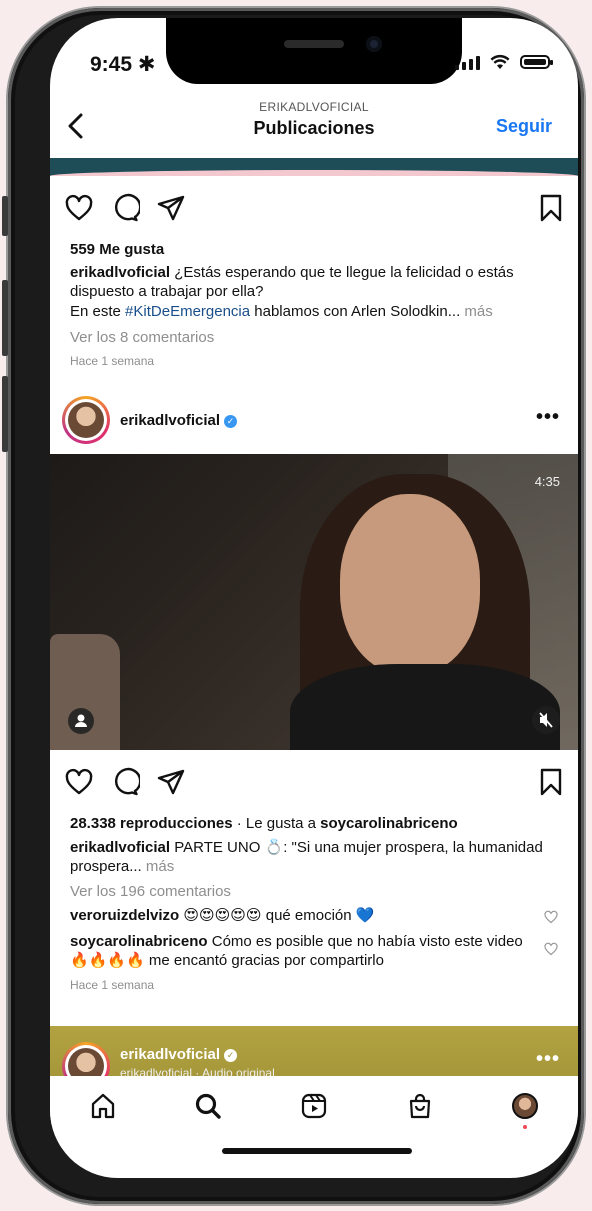 This screenshot has width=592, height=1211. I want to click on tab-home, so click(103, 1106).